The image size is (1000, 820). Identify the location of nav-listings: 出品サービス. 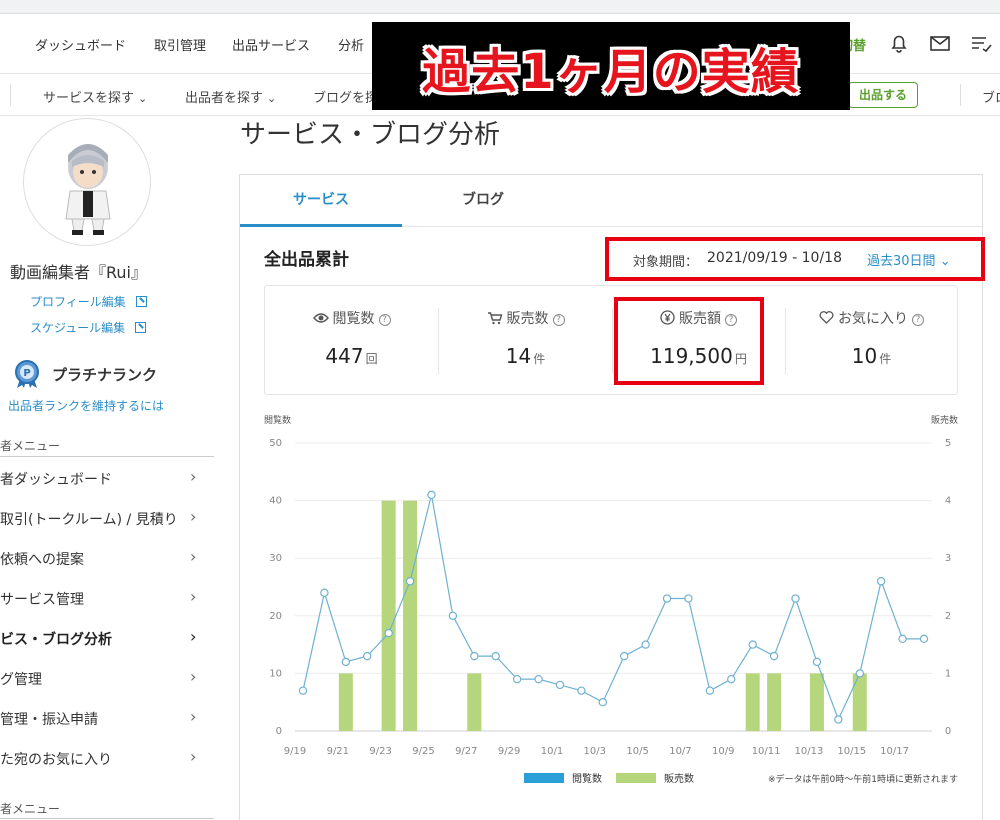
(271, 44).